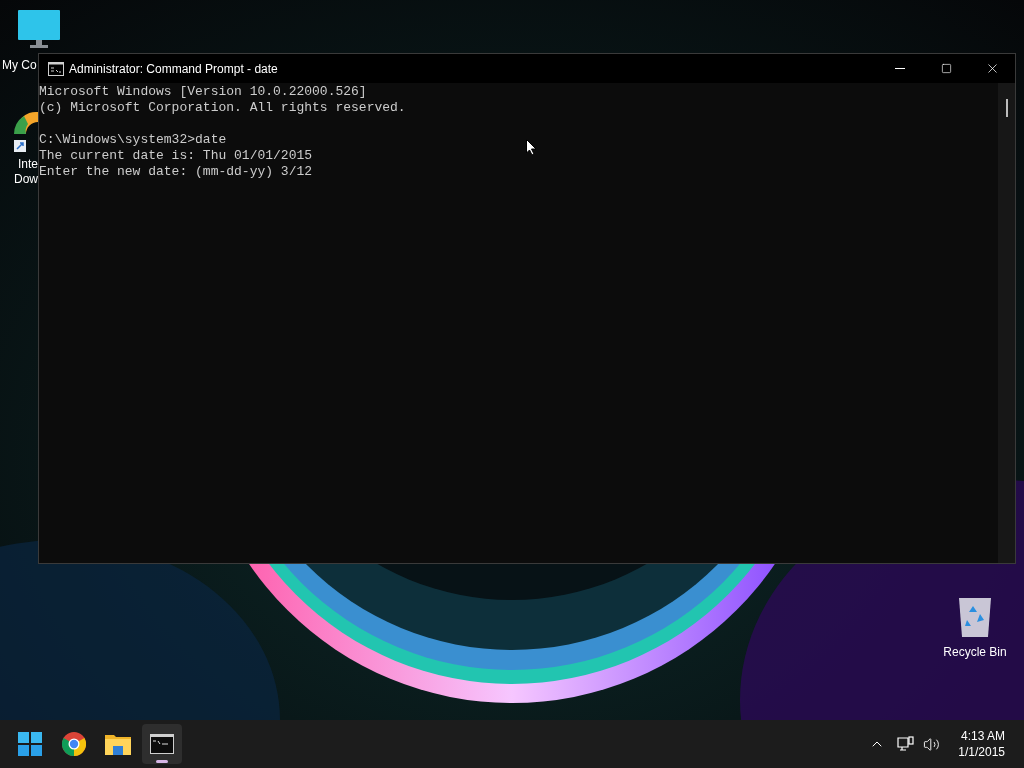  I want to click on recycle-bin-icon, so click(975, 617).